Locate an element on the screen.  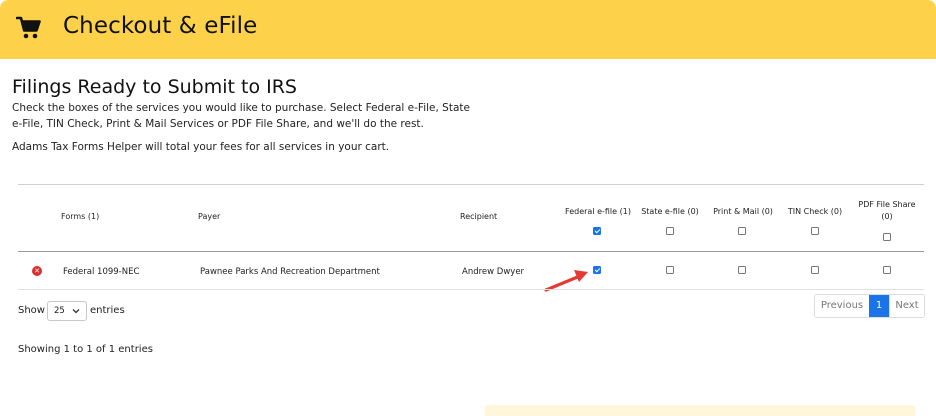
row-payer: Pawnee Parks And Recreation Department is located at coordinates (290, 272).